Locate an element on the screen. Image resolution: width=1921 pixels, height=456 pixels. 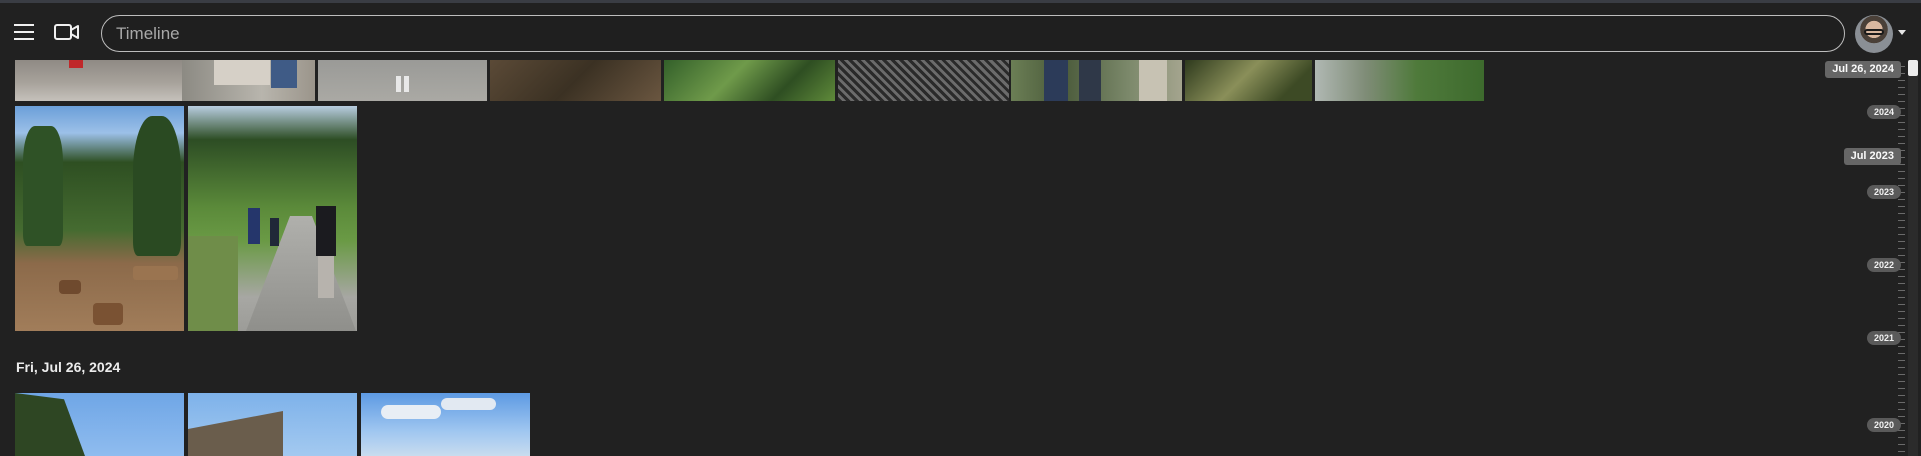
day-heading: Fri, Jul 26, 2024 is located at coordinates (68, 367).